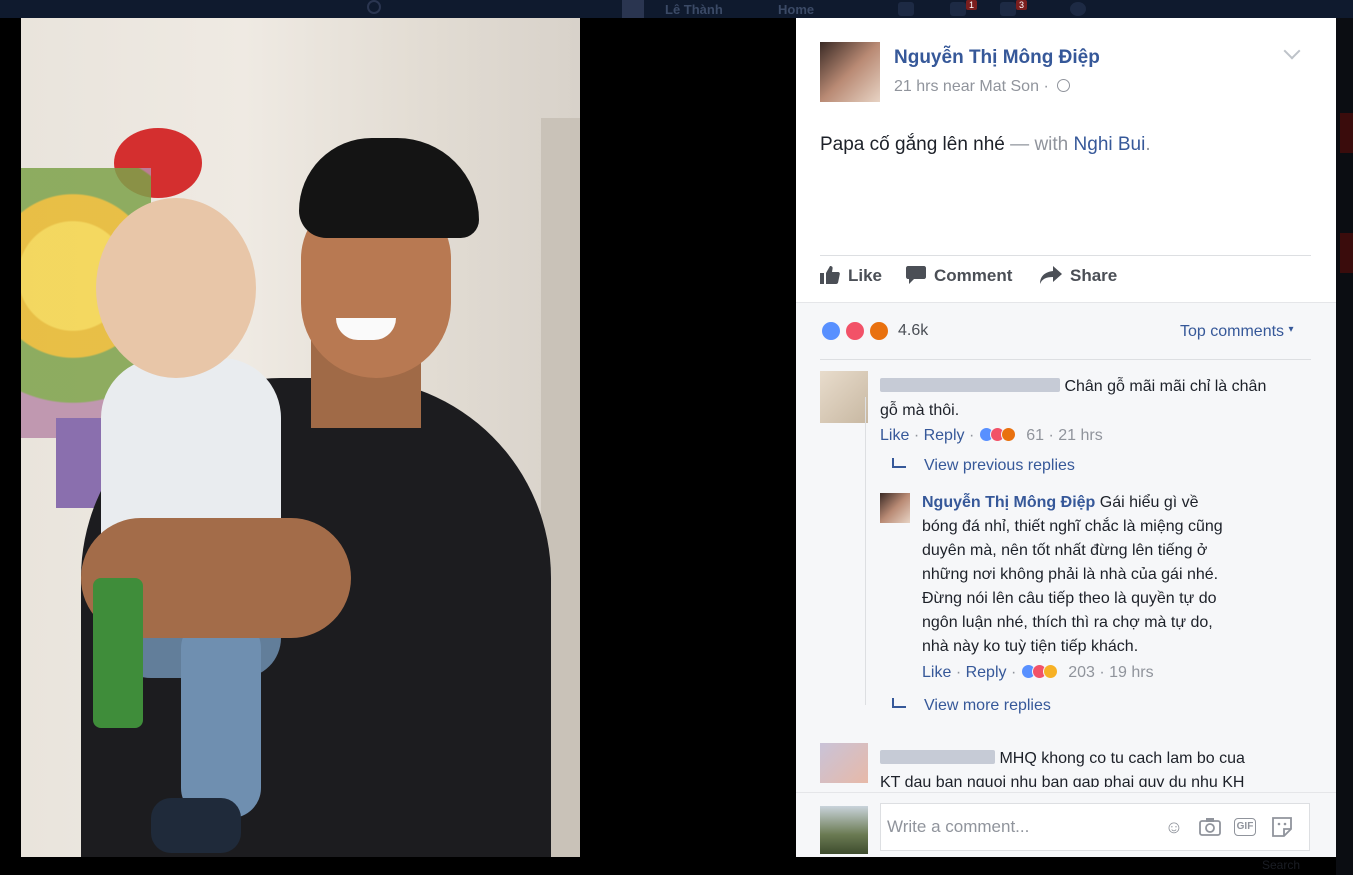 The height and width of the screenshot is (875, 1353). Describe the element at coordinates (831, 331) in the screenshot. I see `like-reaction-icon` at that location.